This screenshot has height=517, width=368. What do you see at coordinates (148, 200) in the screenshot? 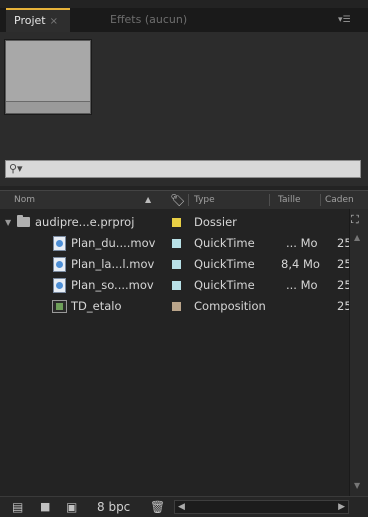
I see `sort-ascending-icon: ▲` at bounding box center [148, 200].